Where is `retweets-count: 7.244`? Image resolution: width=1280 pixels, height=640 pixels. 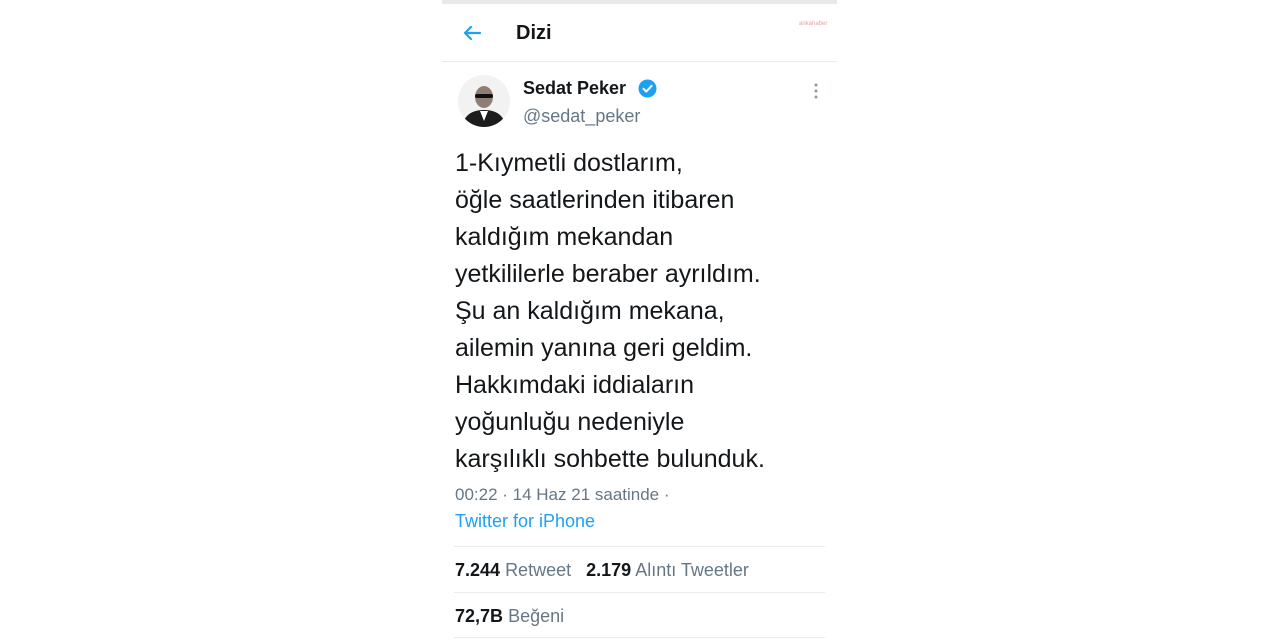 retweets-count: 7.244 is located at coordinates (478, 570).